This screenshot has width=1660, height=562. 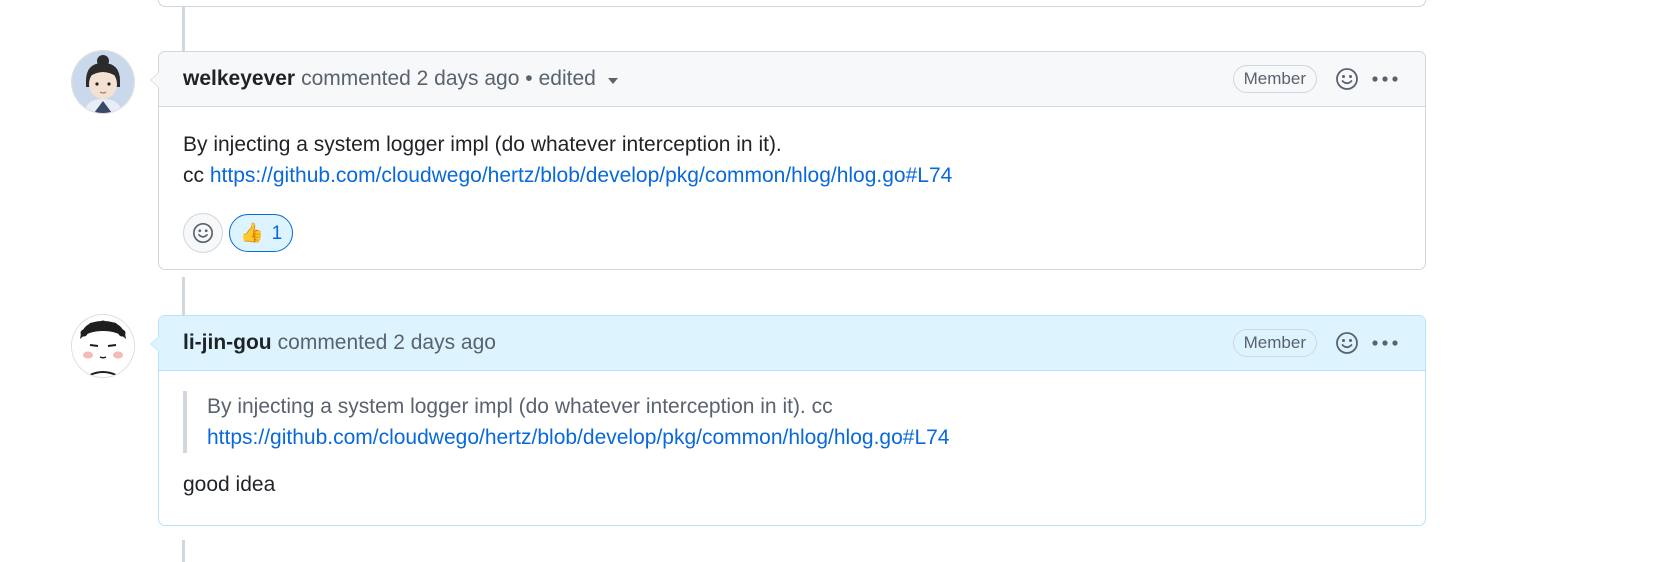 What do you see at coordinates (229, 484) in the screenshot?
I see `comment-body-line: good idea` at bounding box center [229, 484].